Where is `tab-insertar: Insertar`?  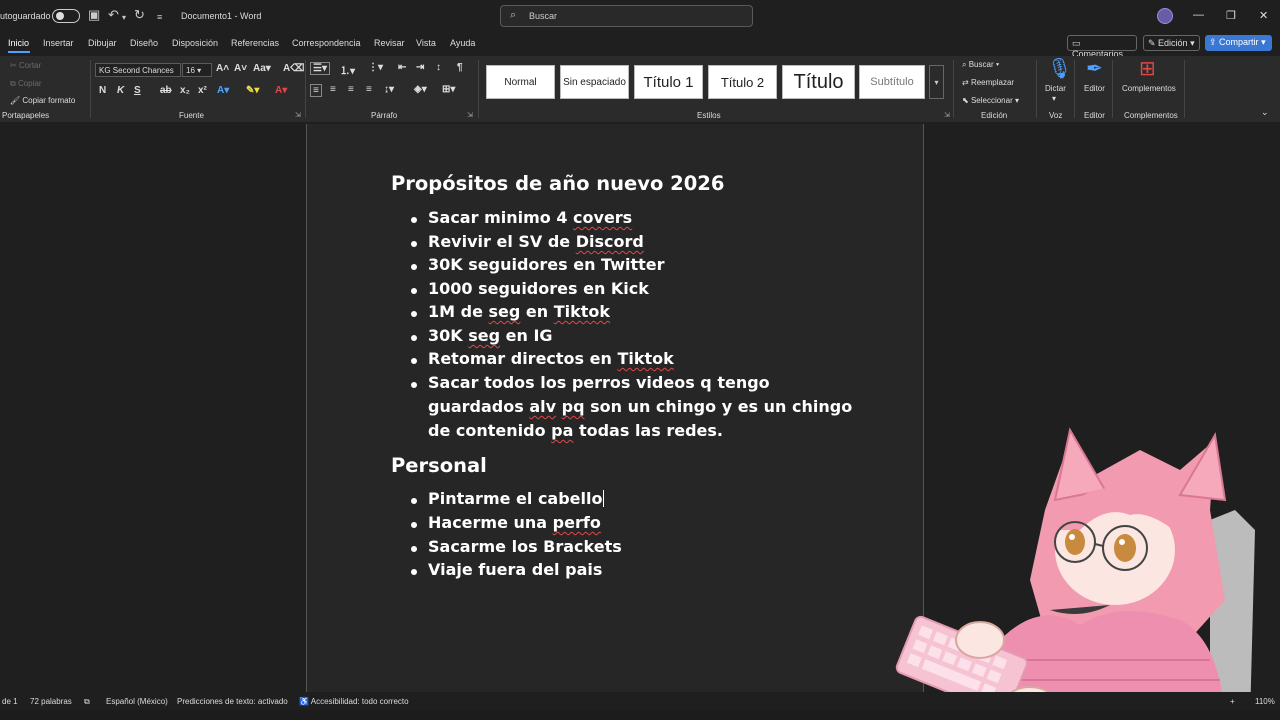
tab-insertar: Insertar is located at coordinates (58, 43).